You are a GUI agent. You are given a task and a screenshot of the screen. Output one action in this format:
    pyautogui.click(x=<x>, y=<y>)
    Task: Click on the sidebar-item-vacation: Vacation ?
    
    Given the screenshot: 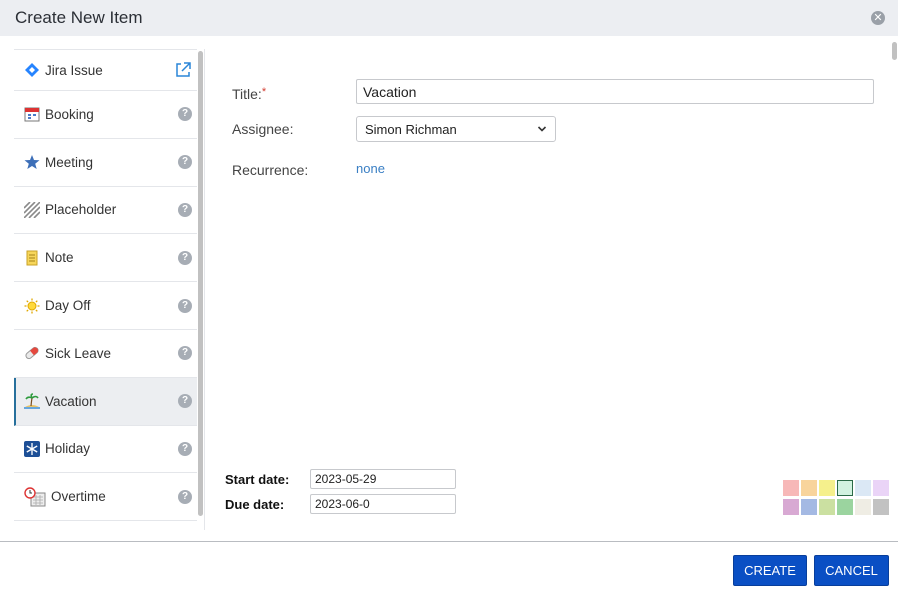 What is the action you would take?
    pyautogui.click(x=105, y=401)
    